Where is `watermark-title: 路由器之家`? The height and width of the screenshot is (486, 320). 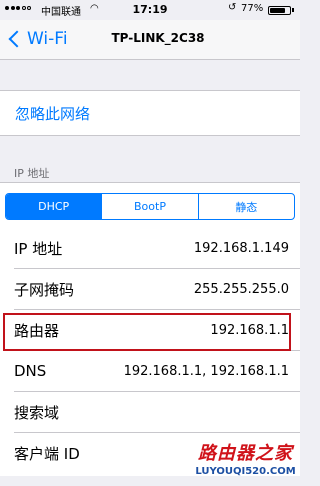
watermark-title: 路由器之家 is located at coordinates (245, 453).